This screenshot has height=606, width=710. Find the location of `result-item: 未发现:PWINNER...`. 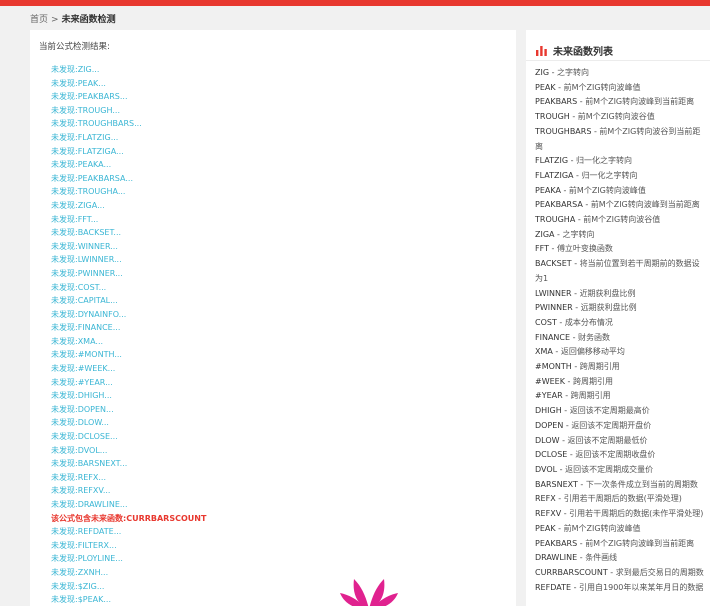

result-item: 未发现:PWINNER... is located at coordinates (281, 274).